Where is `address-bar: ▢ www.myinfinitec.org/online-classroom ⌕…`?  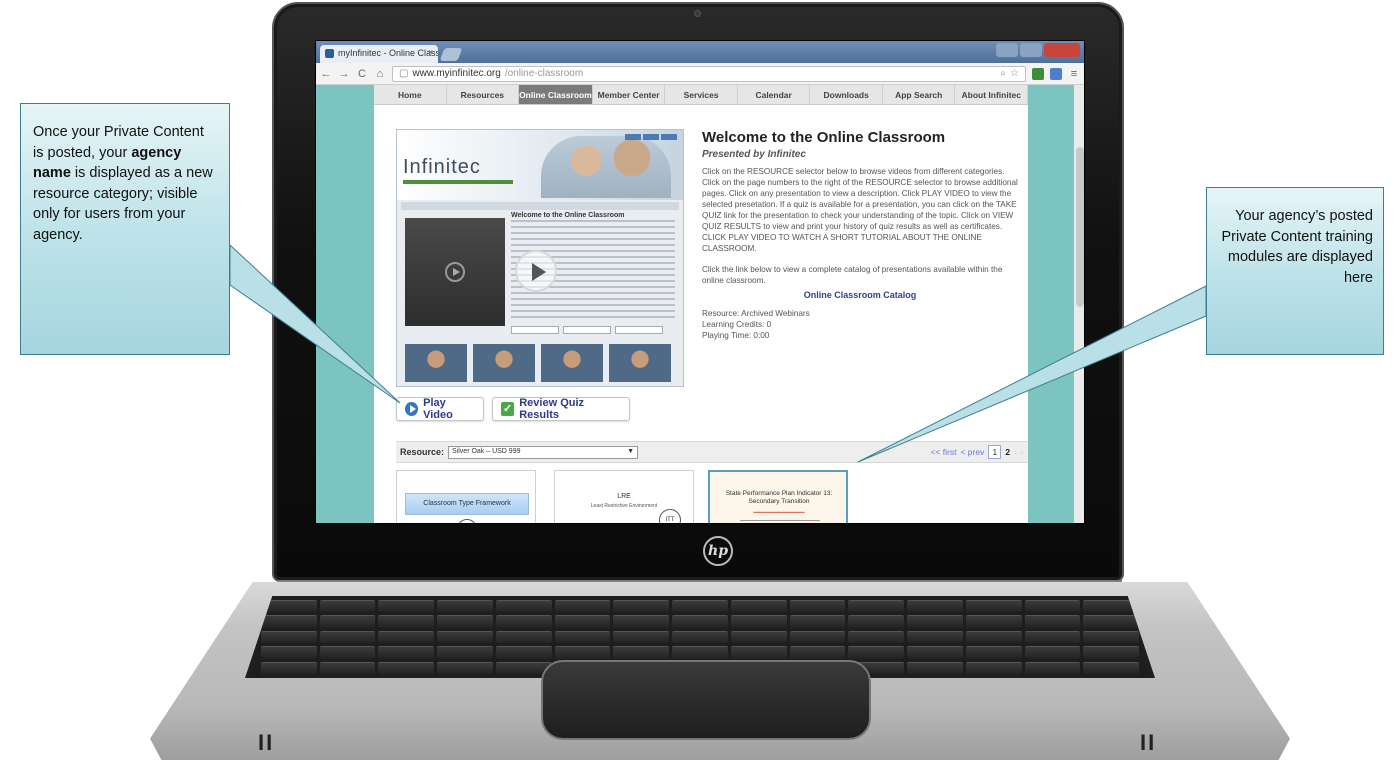
address-bar: ▢ www.myinfinitec.org/online-classroom ⌕… is located at coordinates (709, 73).